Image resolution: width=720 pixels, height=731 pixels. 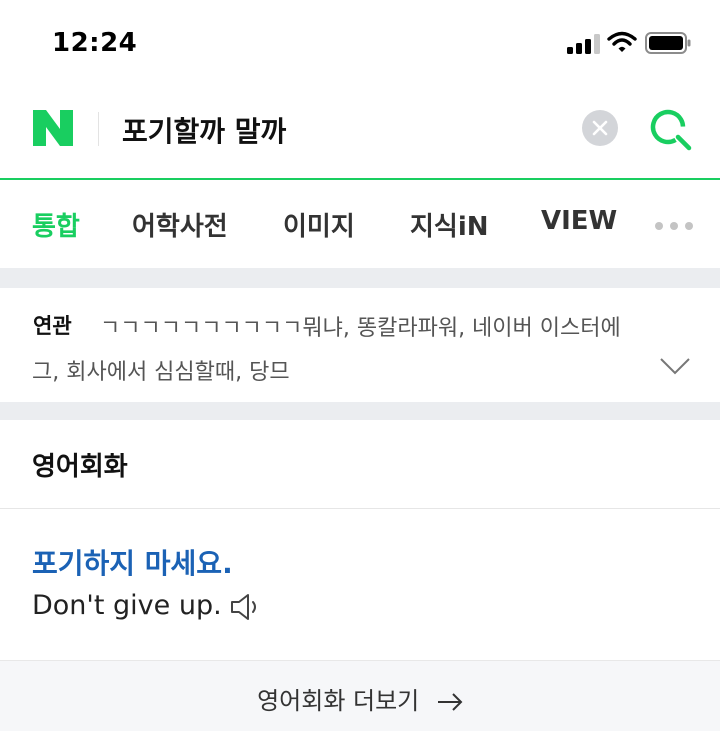 I want to click on signal-icon, so click(x=583, y=44).